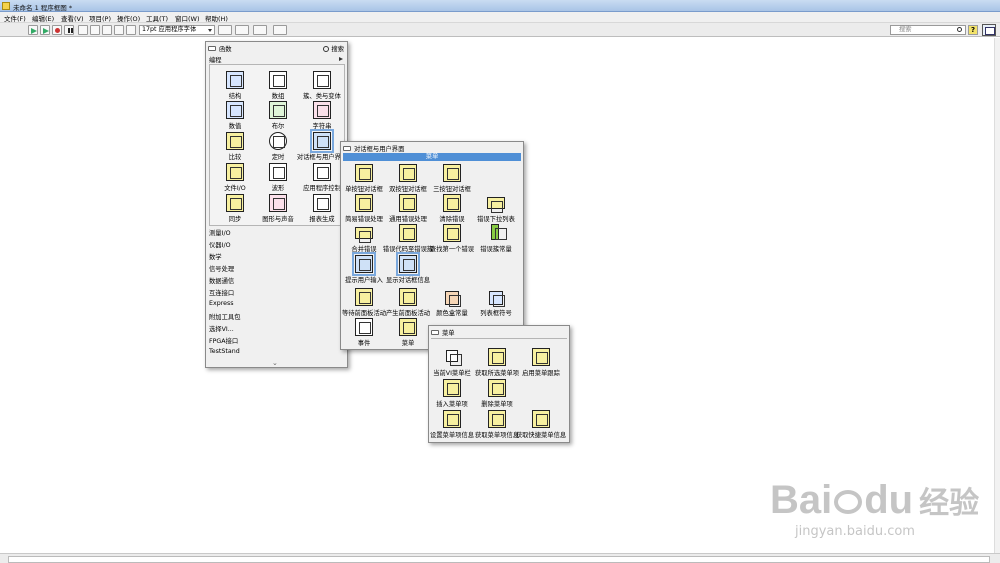  Describe the element at coordinates (443, 332) in the screenshot. I see `palette-header: 菜单` at that location.